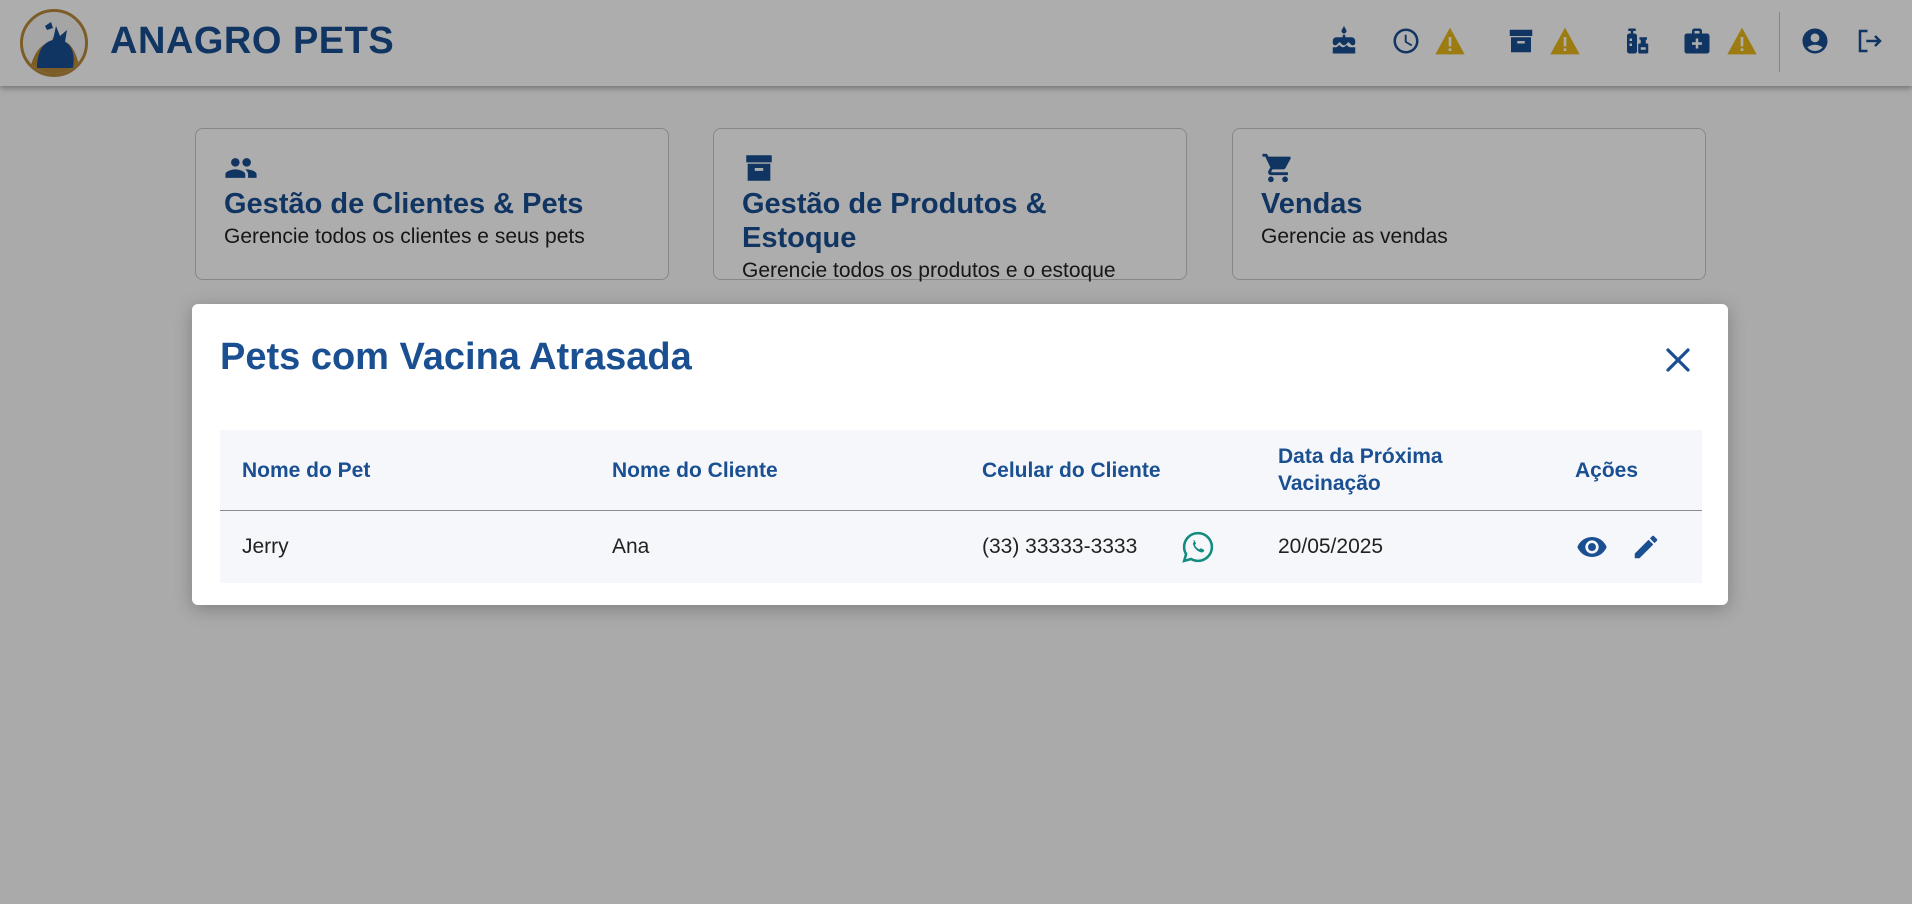  What do you see at coordinates (1592, 547) in the screenshot?
I see `view-icon` at bounding box center [1592, 547].